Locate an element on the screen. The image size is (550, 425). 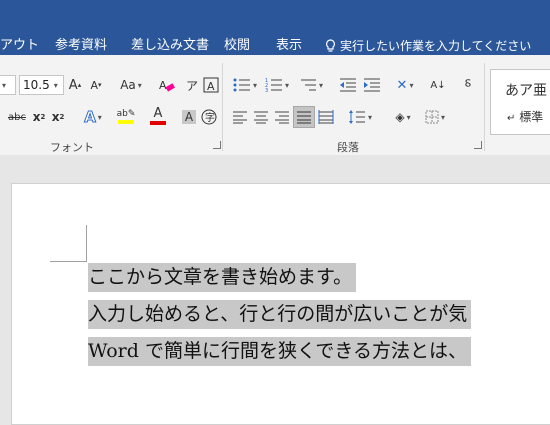
decrease-indent-button is located at coordinates (348, 85).